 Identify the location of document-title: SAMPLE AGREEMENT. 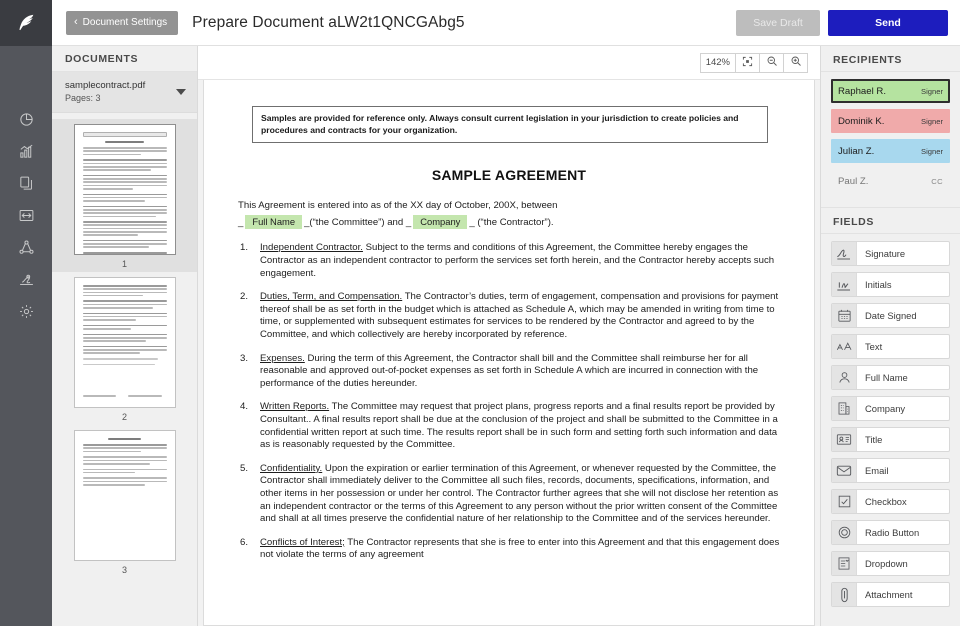
(509, 175).